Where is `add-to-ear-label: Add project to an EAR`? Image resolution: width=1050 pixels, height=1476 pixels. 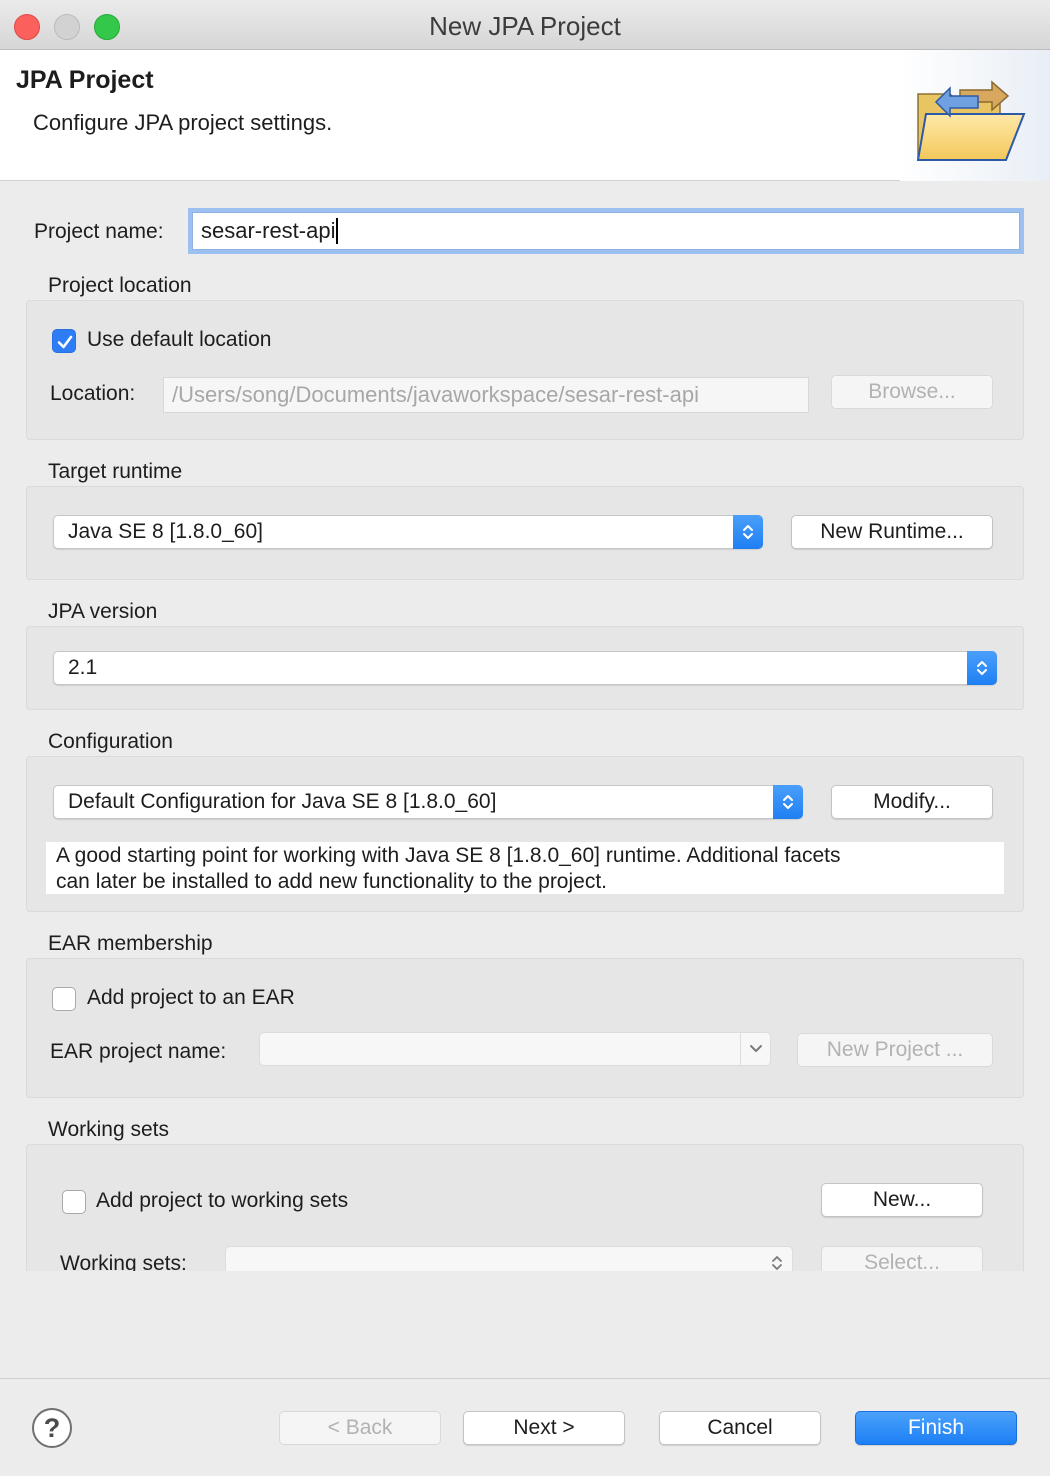 add-to-ear-label: Add project to an EAR is located at coordinates (191, 997).